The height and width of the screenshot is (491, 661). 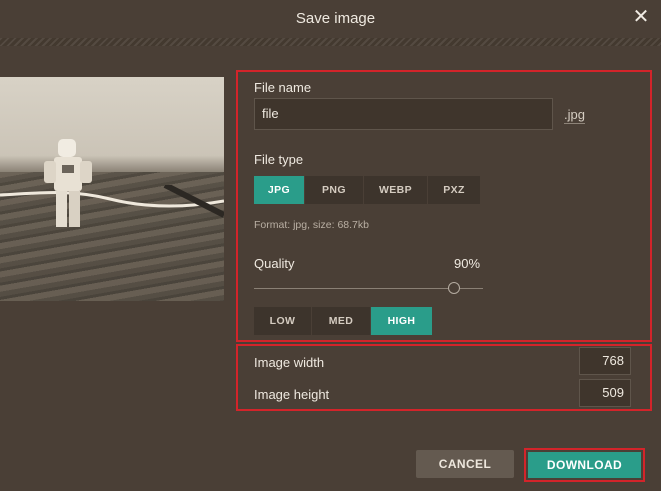 I want to click on quality-label: Quality, so click(x=274, y=263).